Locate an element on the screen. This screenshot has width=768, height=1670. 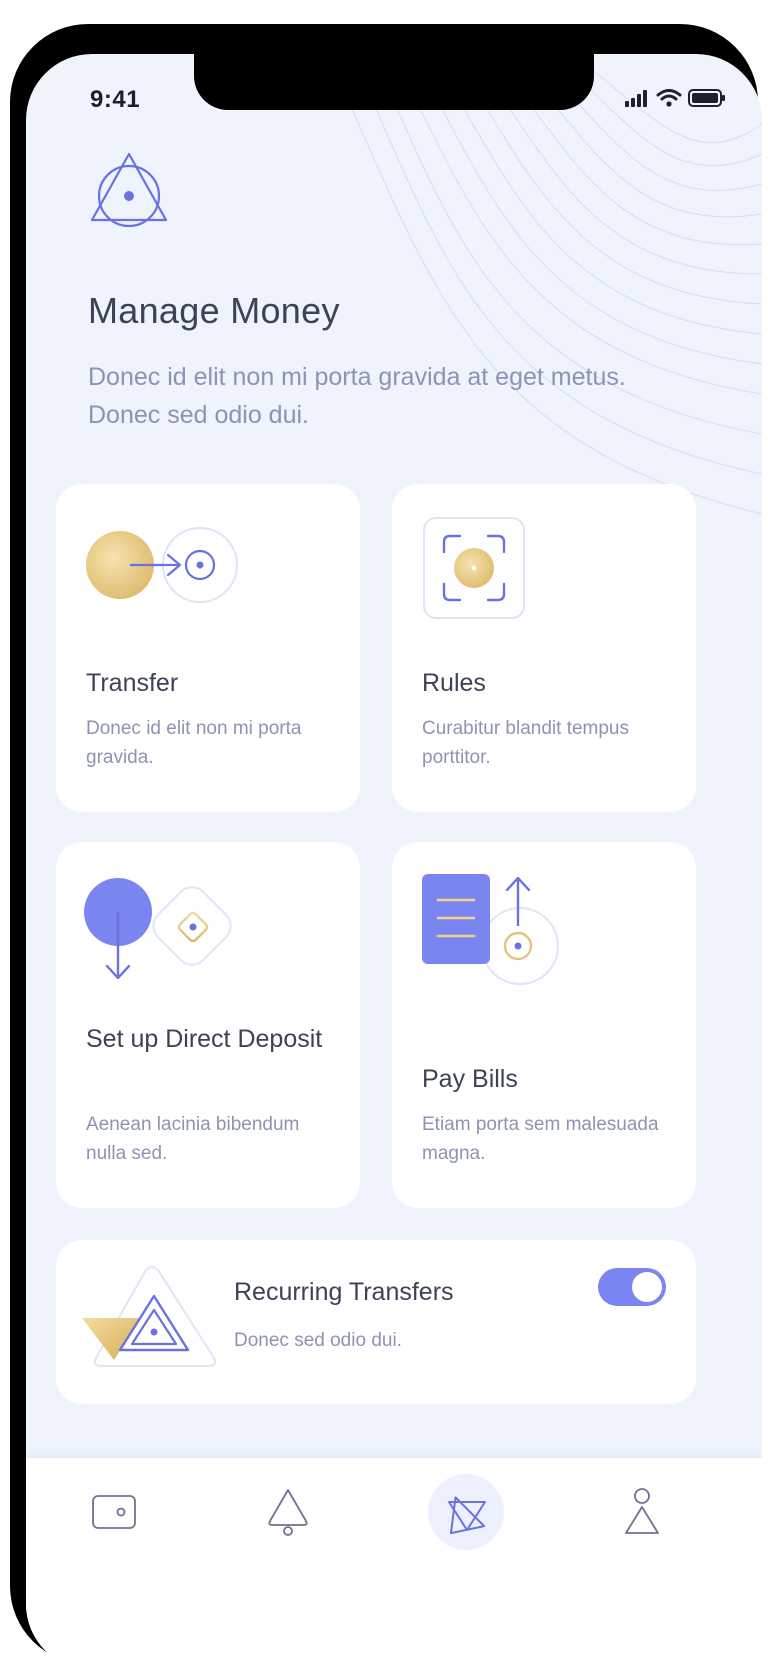
transfer-icon is located at coordinates (162, 565).